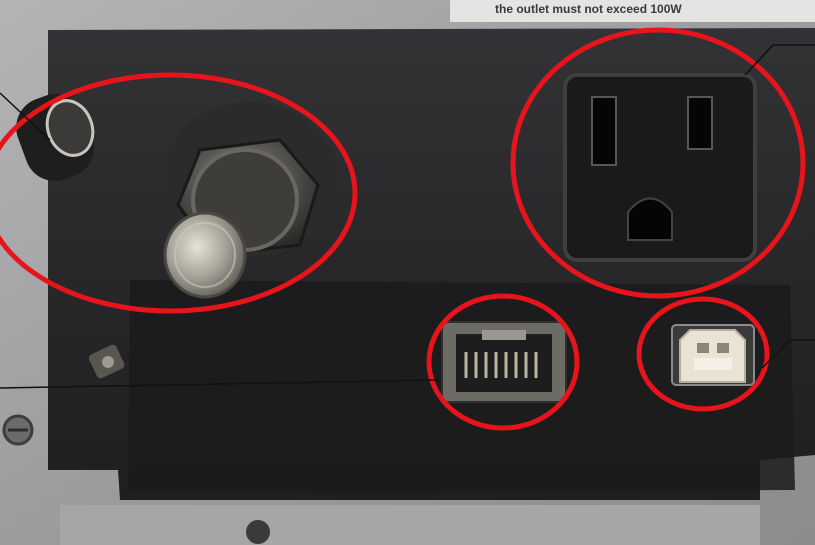 This screenshot has height=545, width=815. I want to click on bottom-plate, so click(410, 525).